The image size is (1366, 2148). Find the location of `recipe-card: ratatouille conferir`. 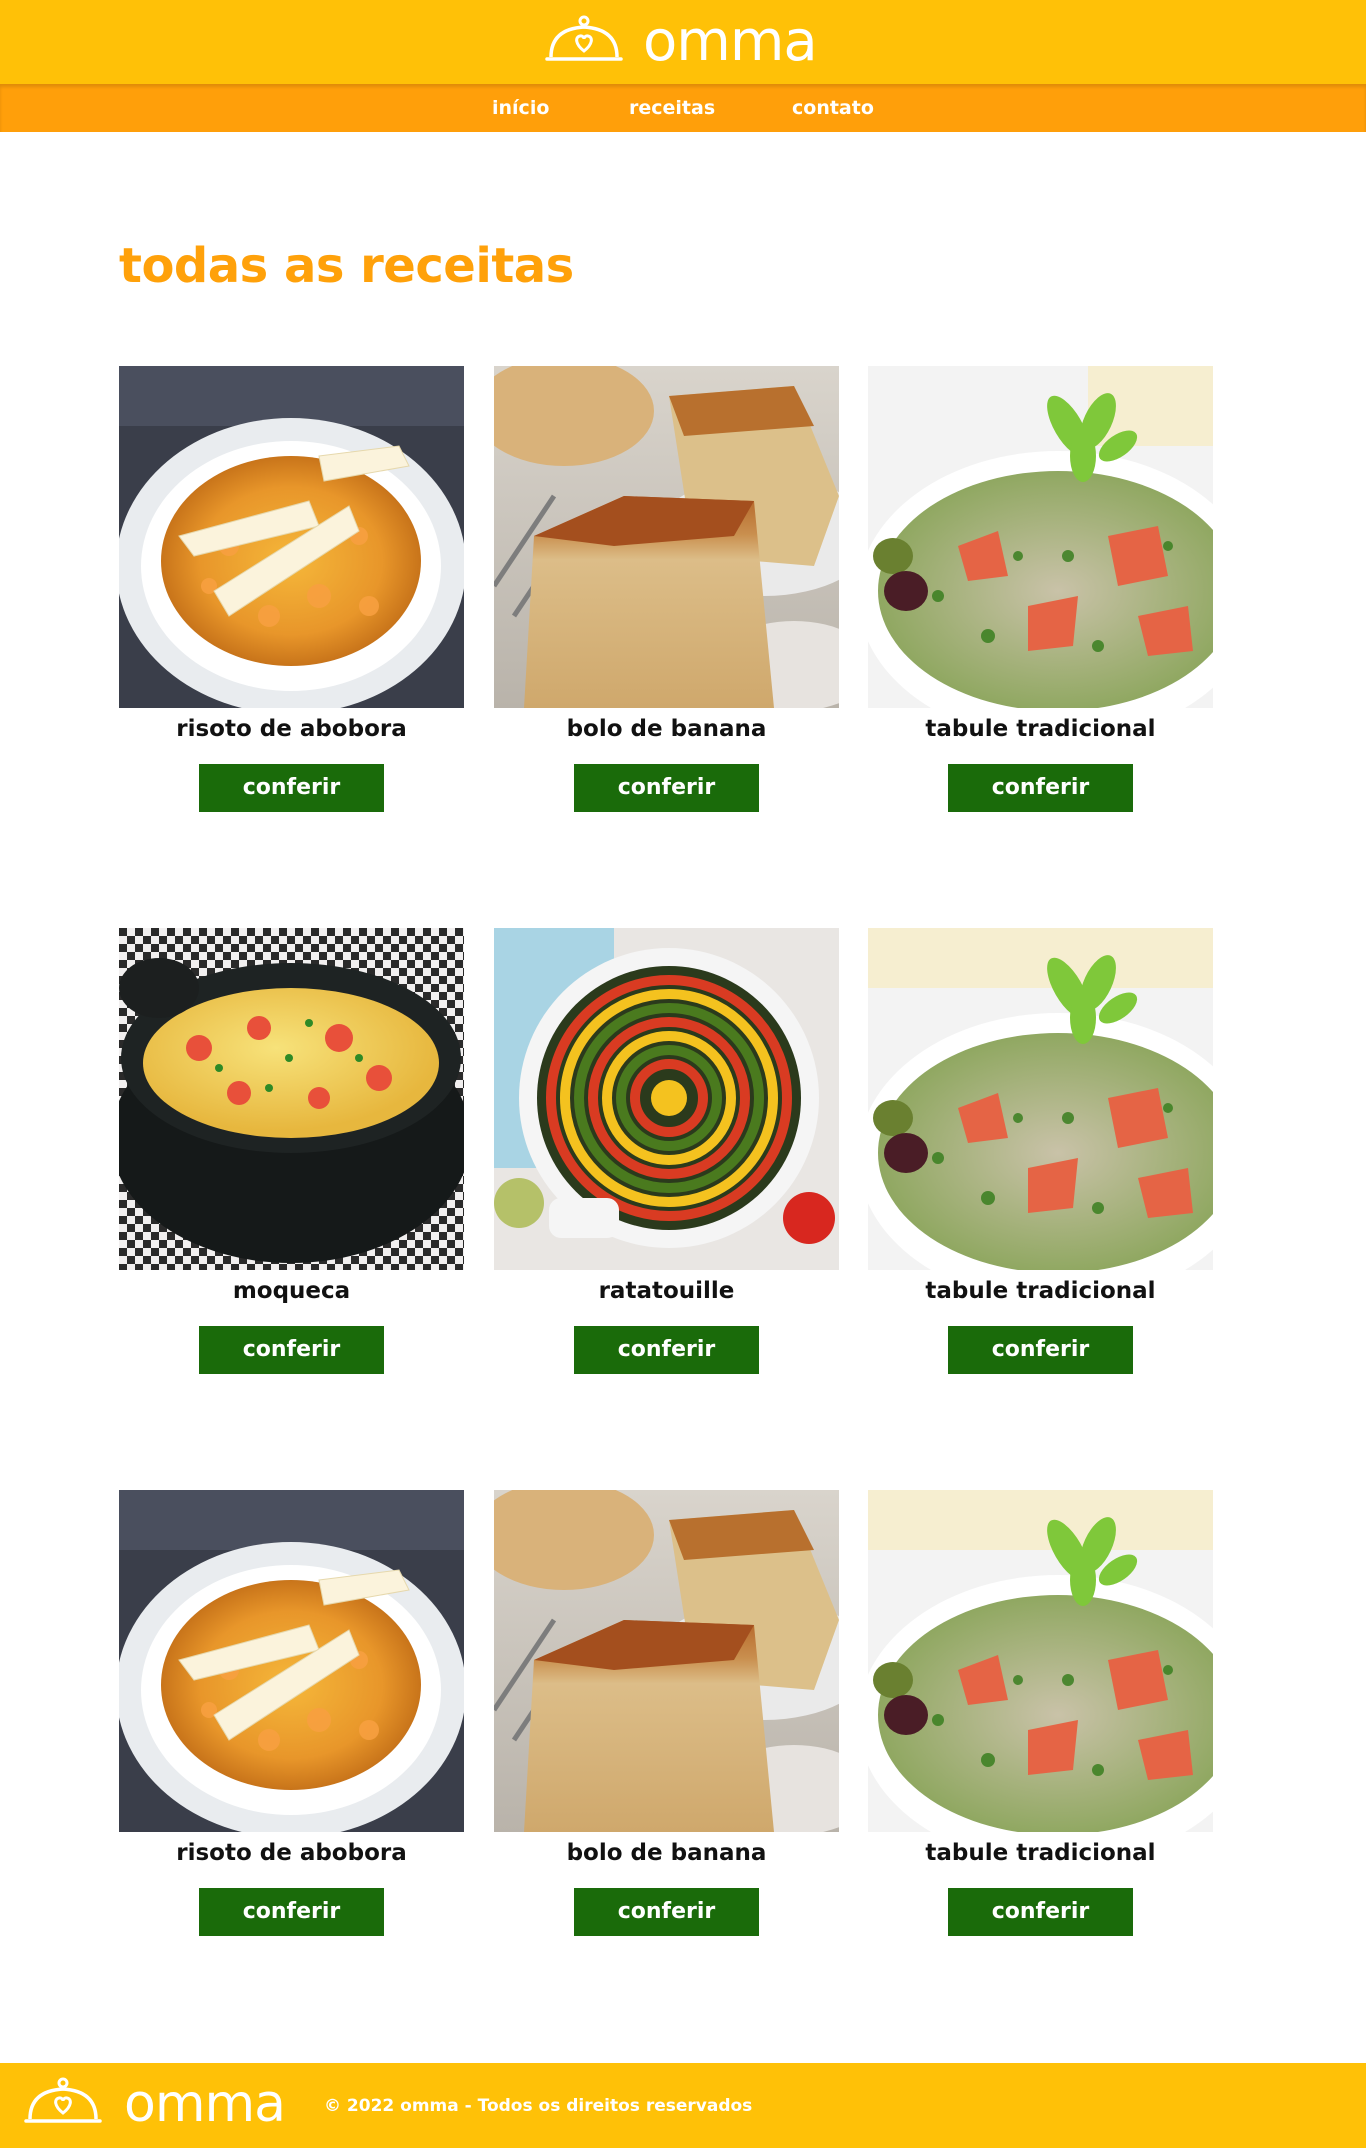

recipe-card: ratatouille conferir is located at coordinates (666, 1151).